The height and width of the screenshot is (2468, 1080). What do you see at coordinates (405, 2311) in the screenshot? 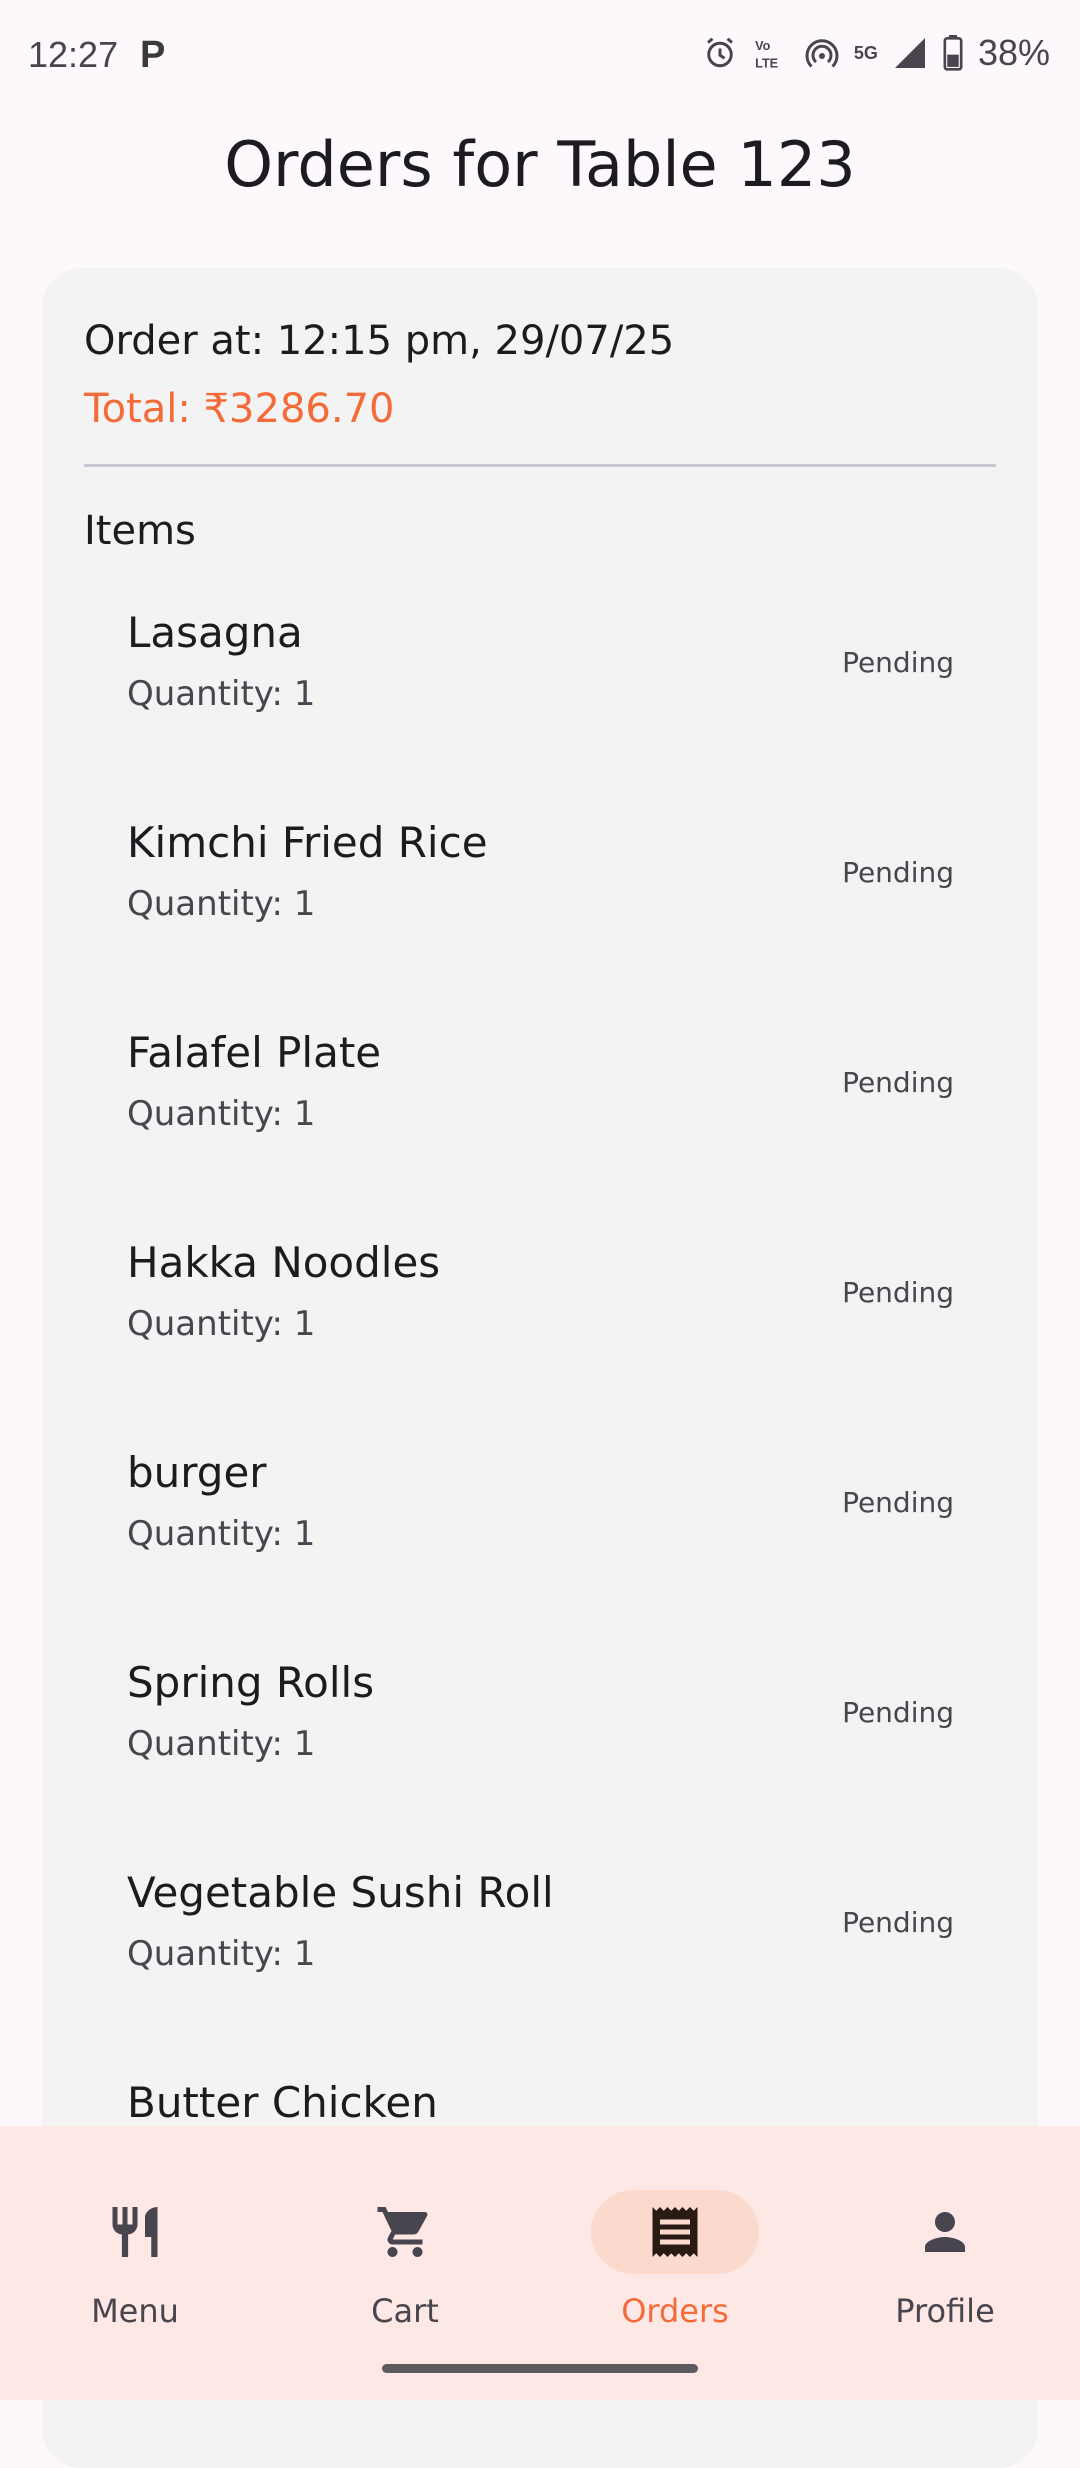
I see `nav-label: Cart` at bounding box center [405, 2311].